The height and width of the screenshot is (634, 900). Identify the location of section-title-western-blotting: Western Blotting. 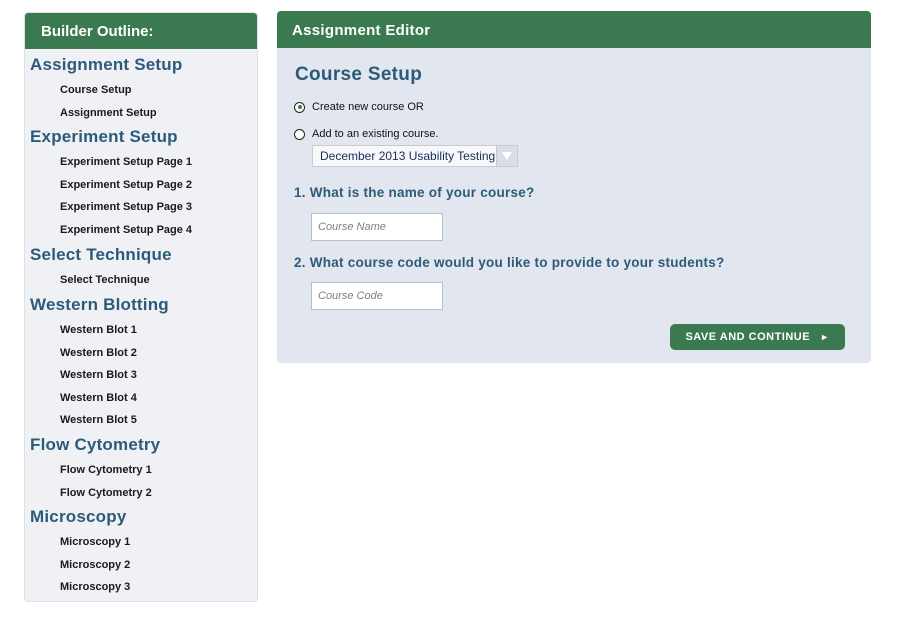
(99, 304).